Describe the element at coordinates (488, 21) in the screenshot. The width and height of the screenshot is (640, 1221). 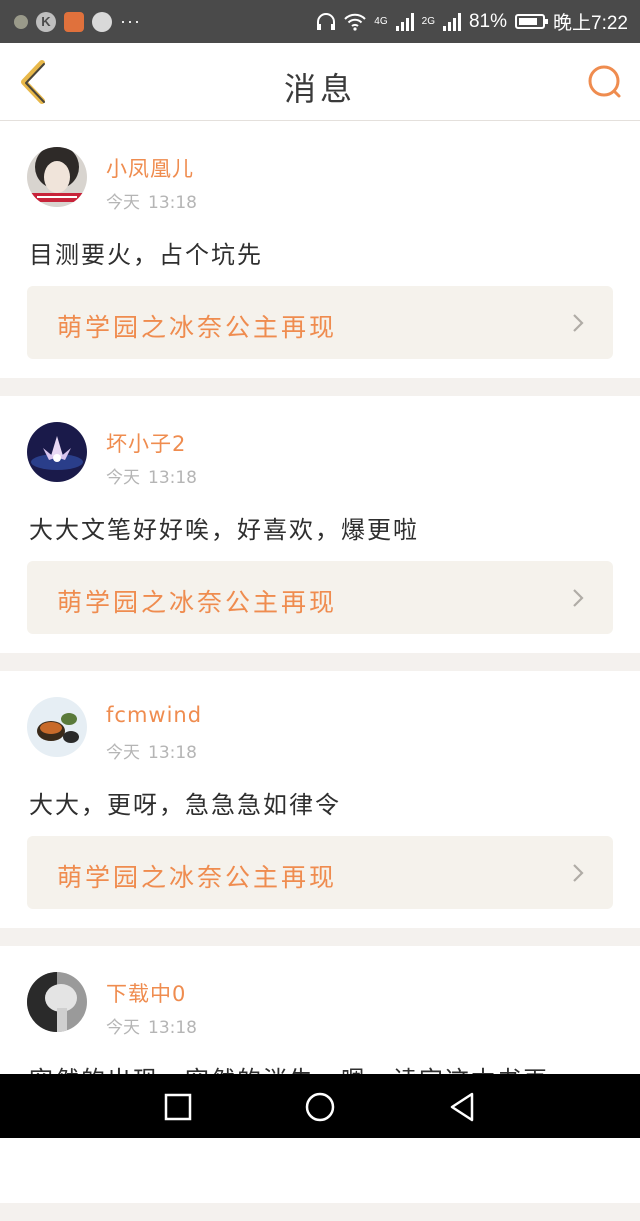
I see `battery-percent: 81%` at that location.